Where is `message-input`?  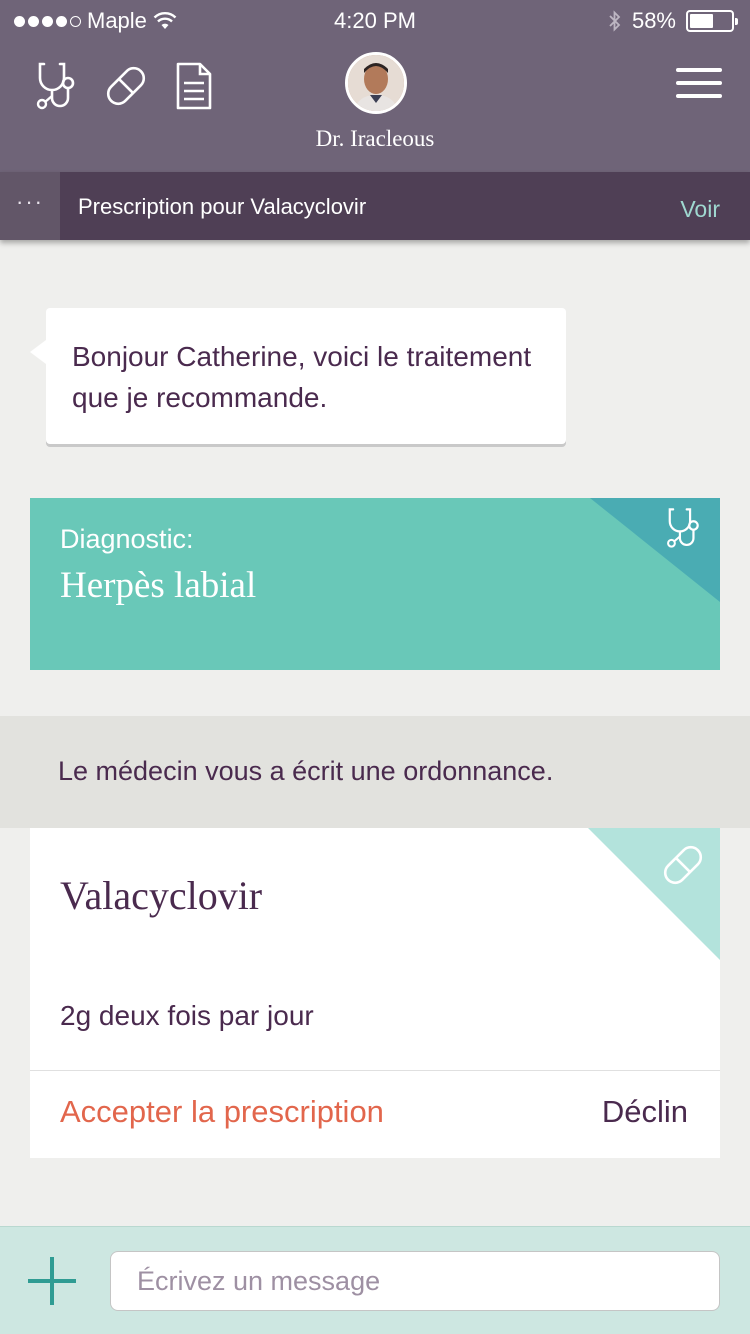
message-input is located at coordinates (415, 1281).